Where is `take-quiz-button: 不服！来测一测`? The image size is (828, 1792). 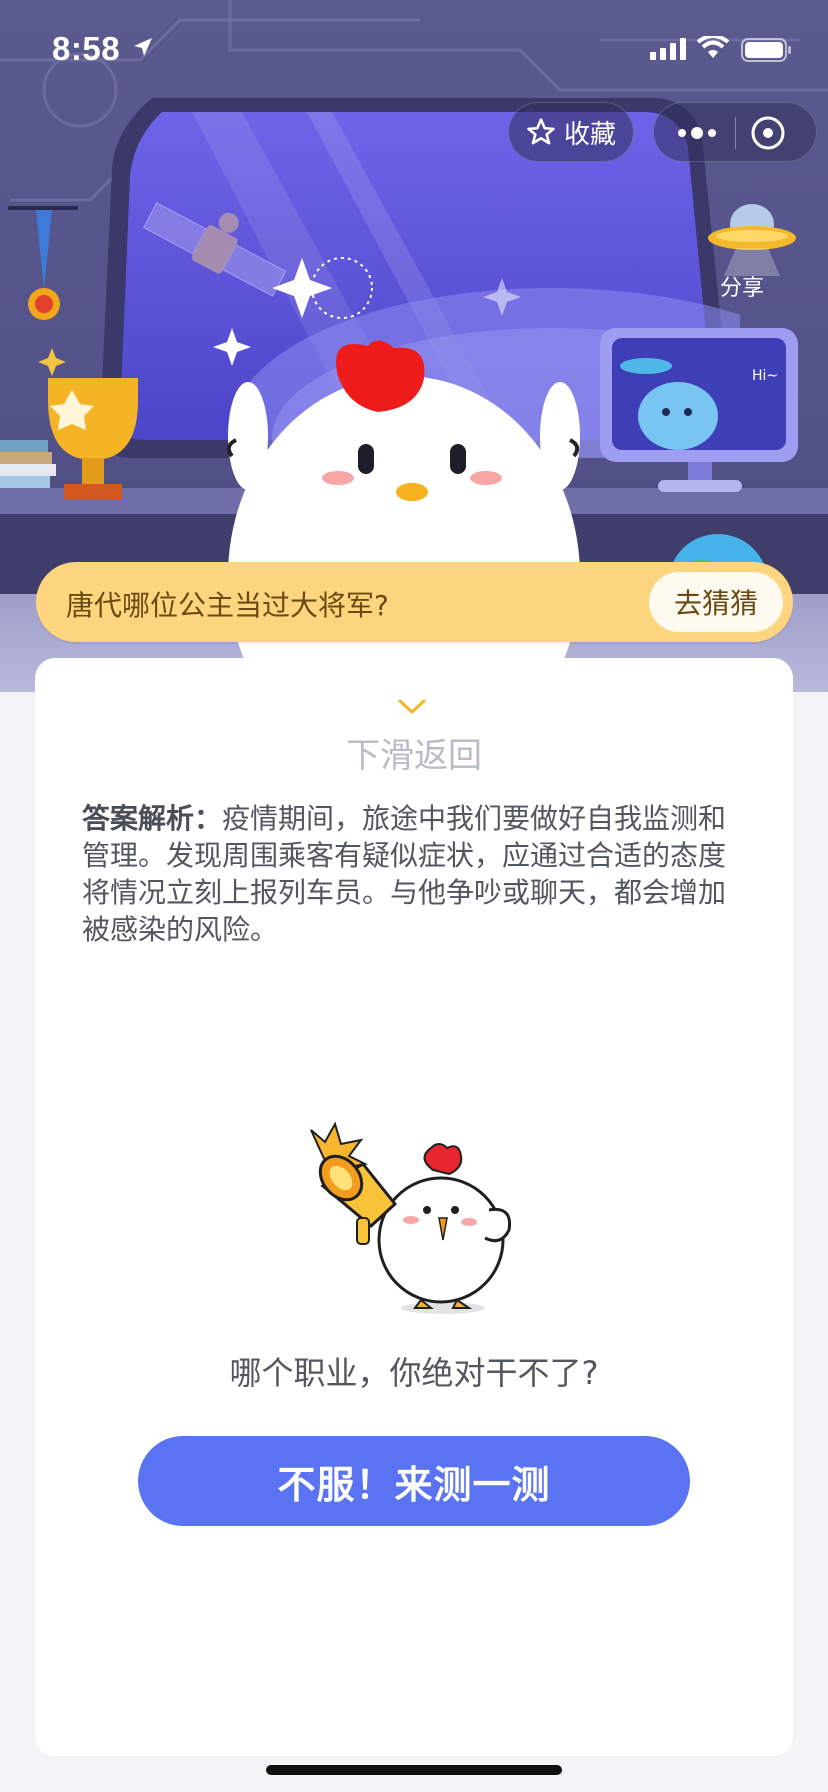
take-quiz-button: 不服！来测一测 is located at coordinates (414, 1481).